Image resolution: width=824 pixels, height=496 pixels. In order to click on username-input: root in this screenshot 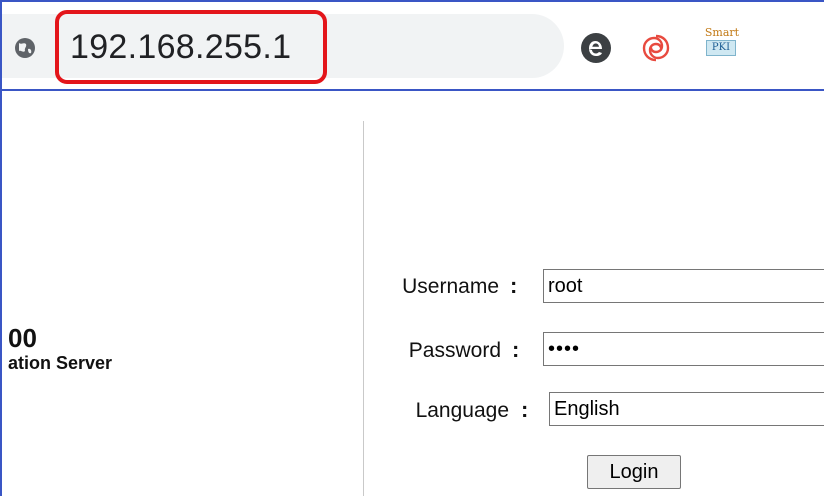, I will do `click(683, 286)`.